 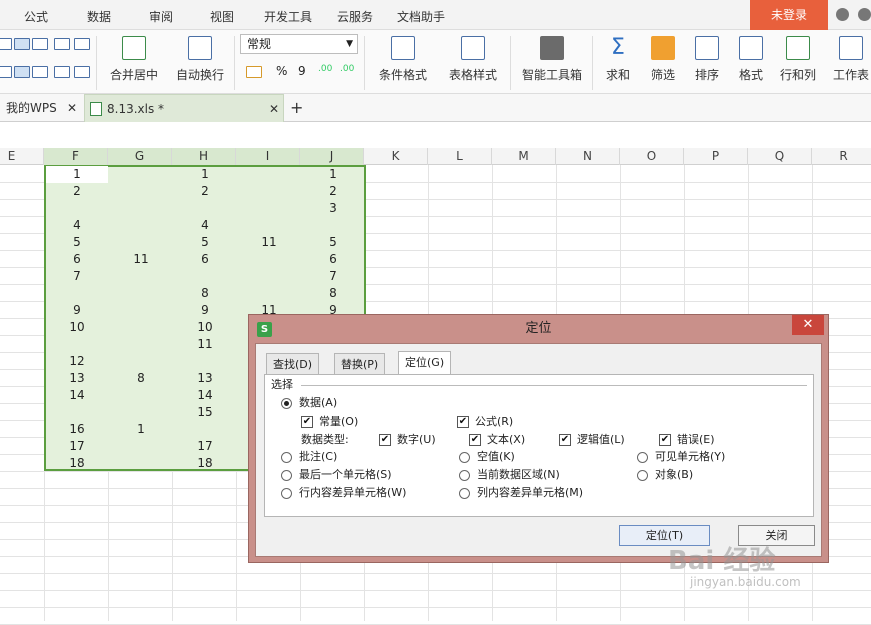 What do you see at coordinates (798, 59) in the screenshot?
I see `row-col-button: 行和列` at bounding box center [798, 59].